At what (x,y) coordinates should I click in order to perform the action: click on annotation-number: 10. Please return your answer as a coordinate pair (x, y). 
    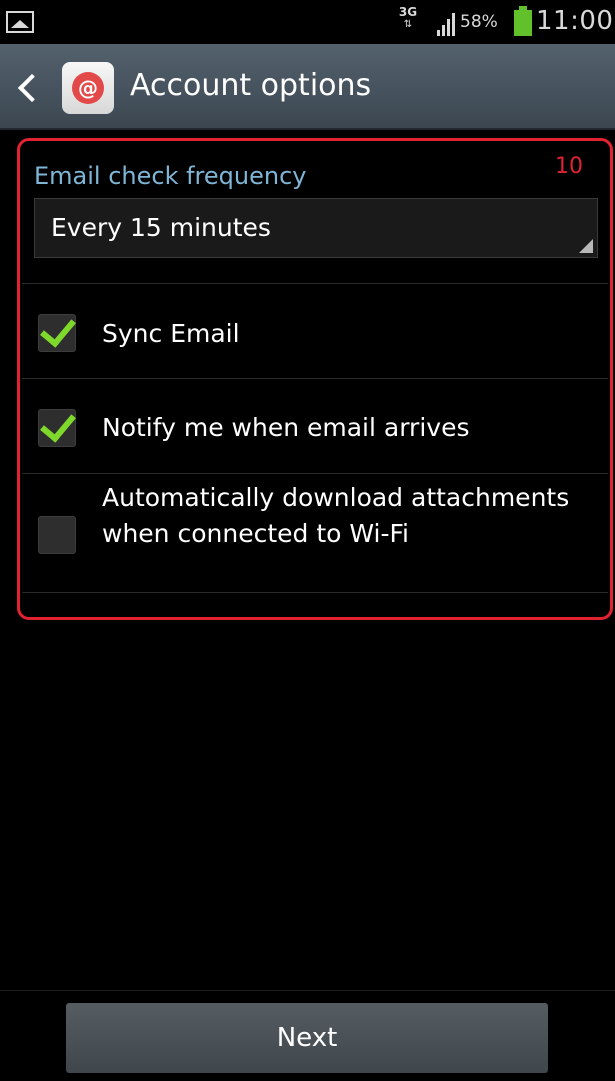
    Looking at the image, I should click on (569, 166).